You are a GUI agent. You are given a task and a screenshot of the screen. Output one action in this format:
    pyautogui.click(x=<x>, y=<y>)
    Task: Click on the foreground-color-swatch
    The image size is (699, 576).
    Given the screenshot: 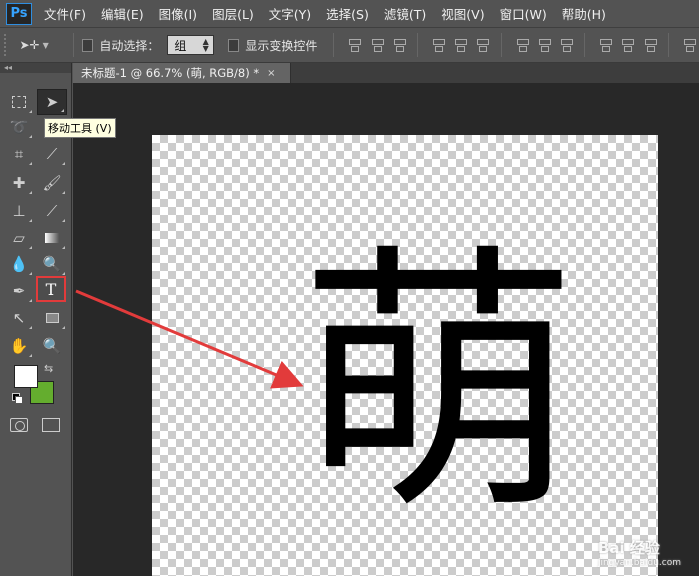 What is the action you would take?
    pyautogui.click(x=26, y=376)
    